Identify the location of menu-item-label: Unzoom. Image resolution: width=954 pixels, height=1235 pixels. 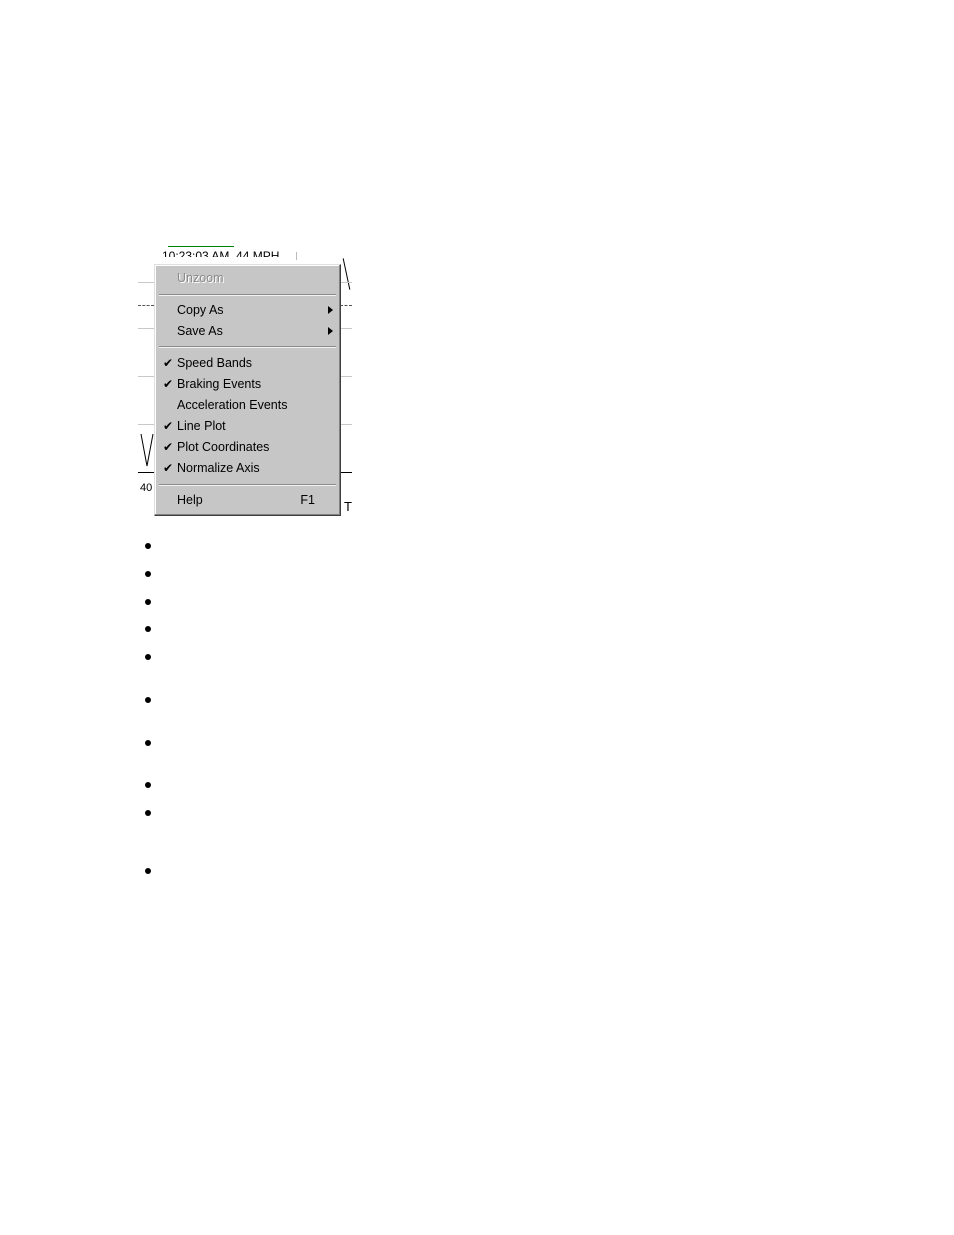
(200, 278).